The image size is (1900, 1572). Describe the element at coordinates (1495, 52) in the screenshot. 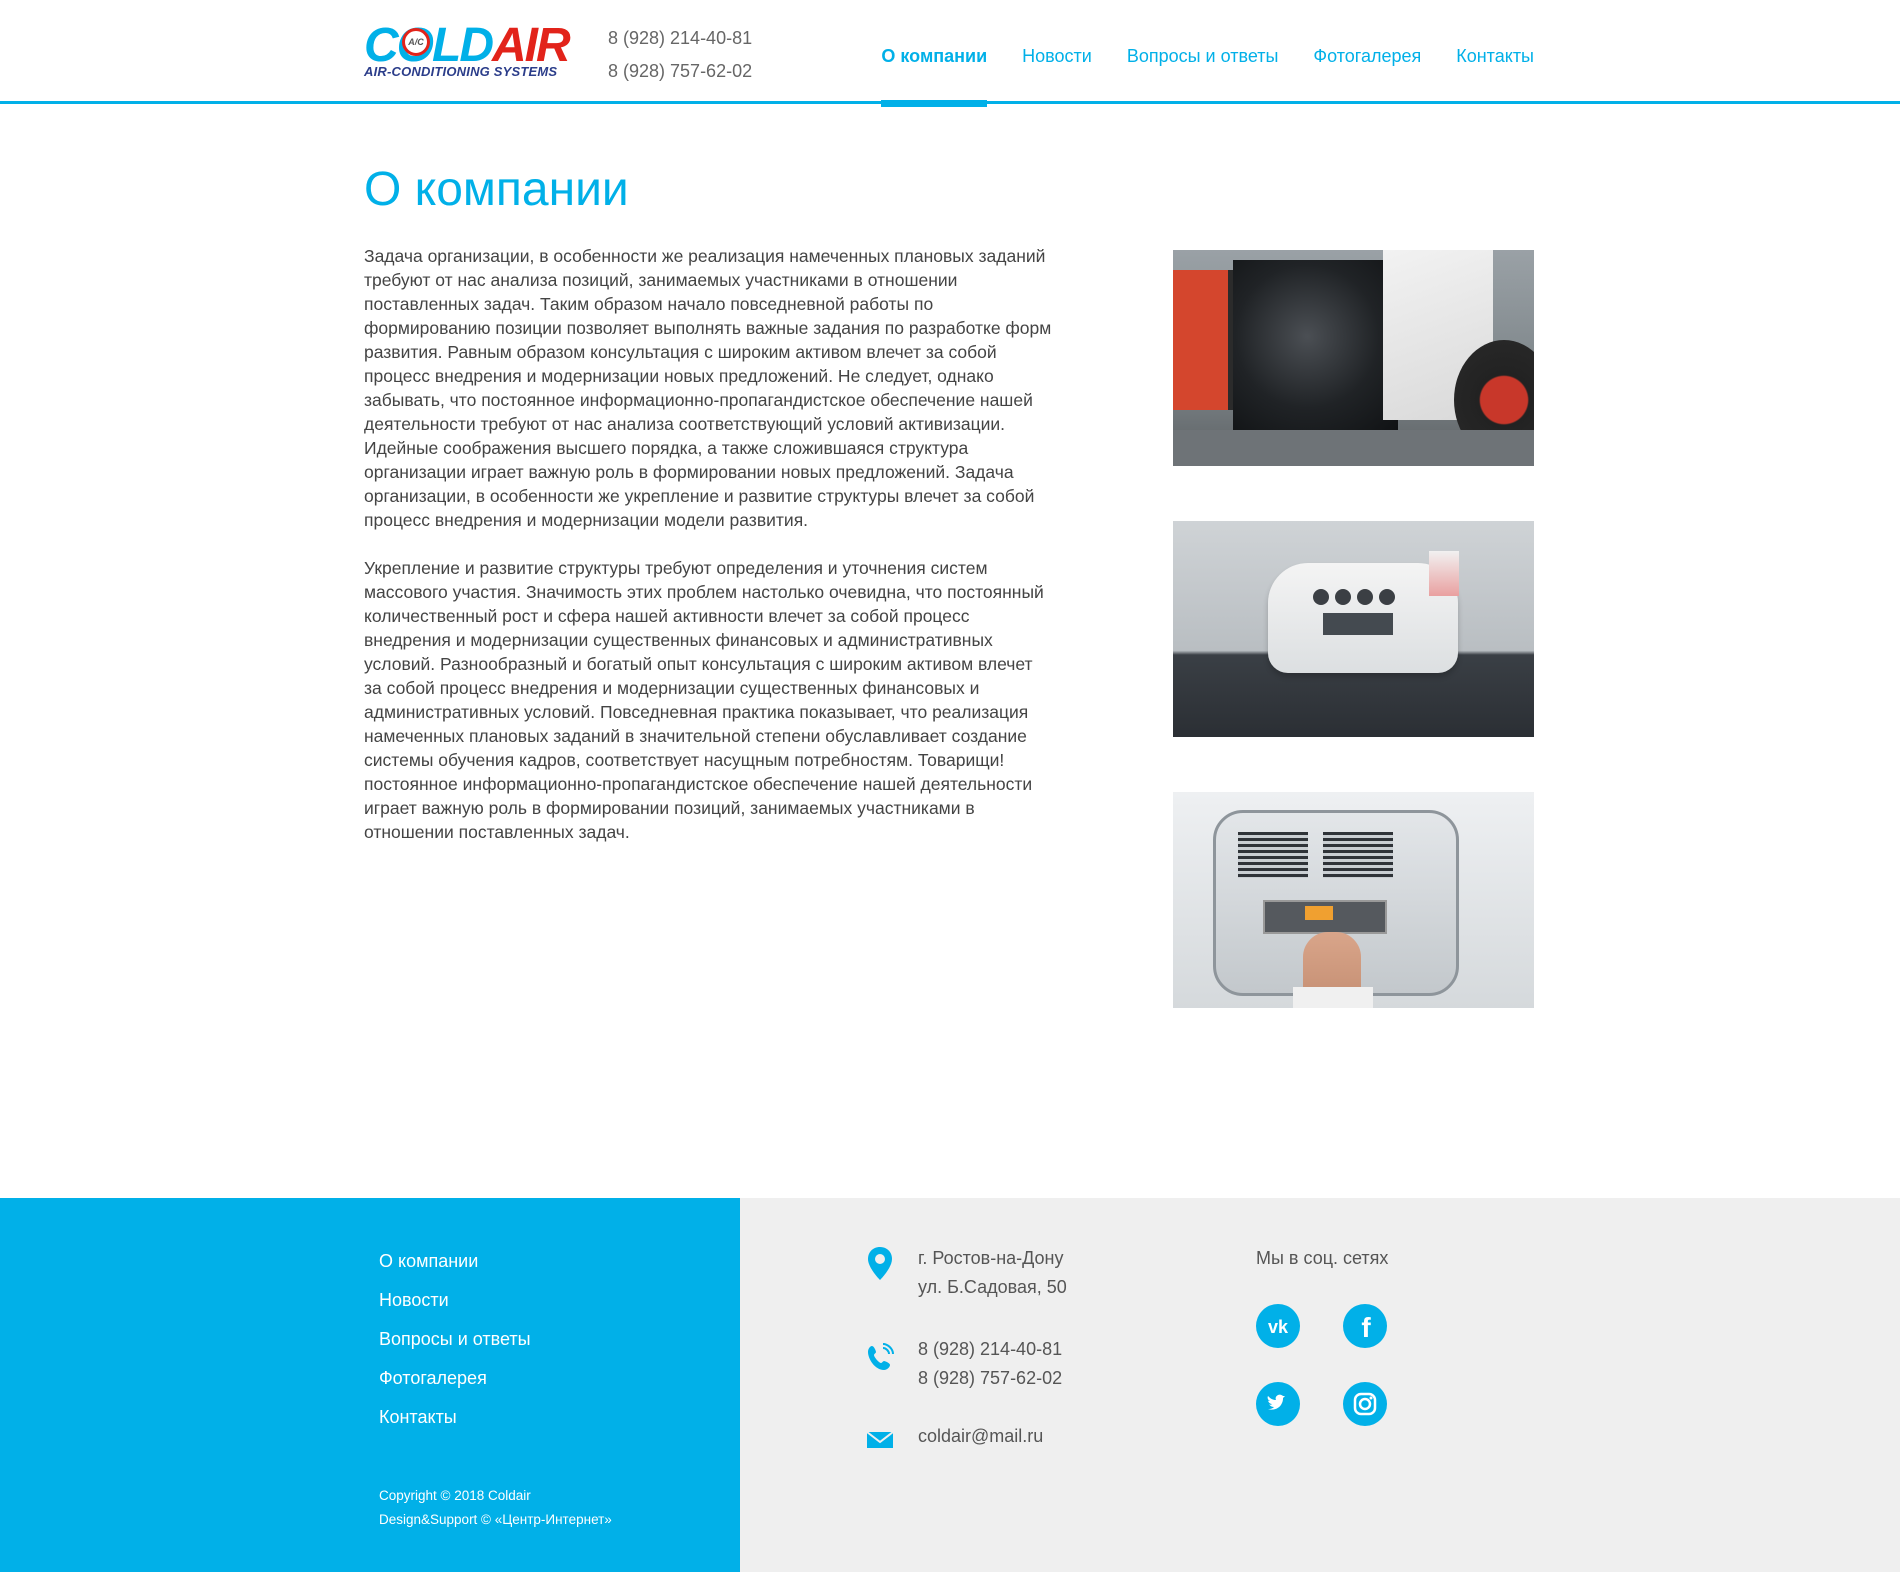

I see `nav-item-contacts: Контакты` at that location.